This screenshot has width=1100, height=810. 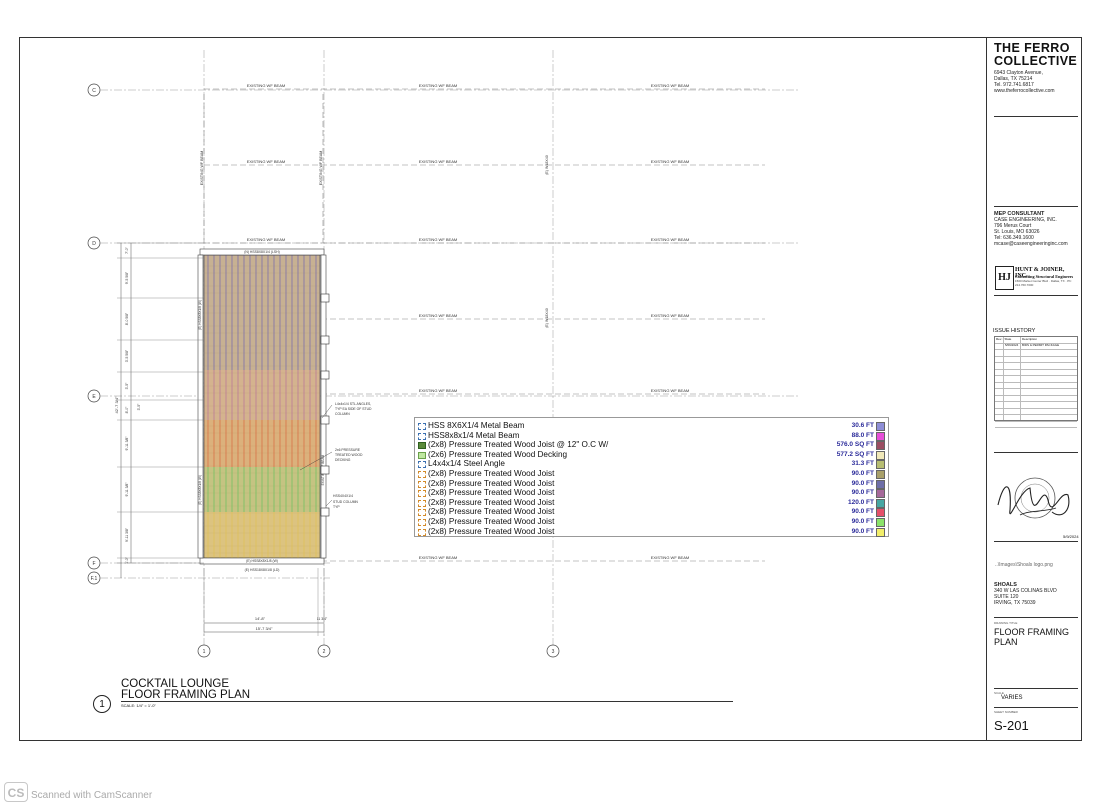 I want to click on dimension-text: 1'-0", so click(x=127, y=560).